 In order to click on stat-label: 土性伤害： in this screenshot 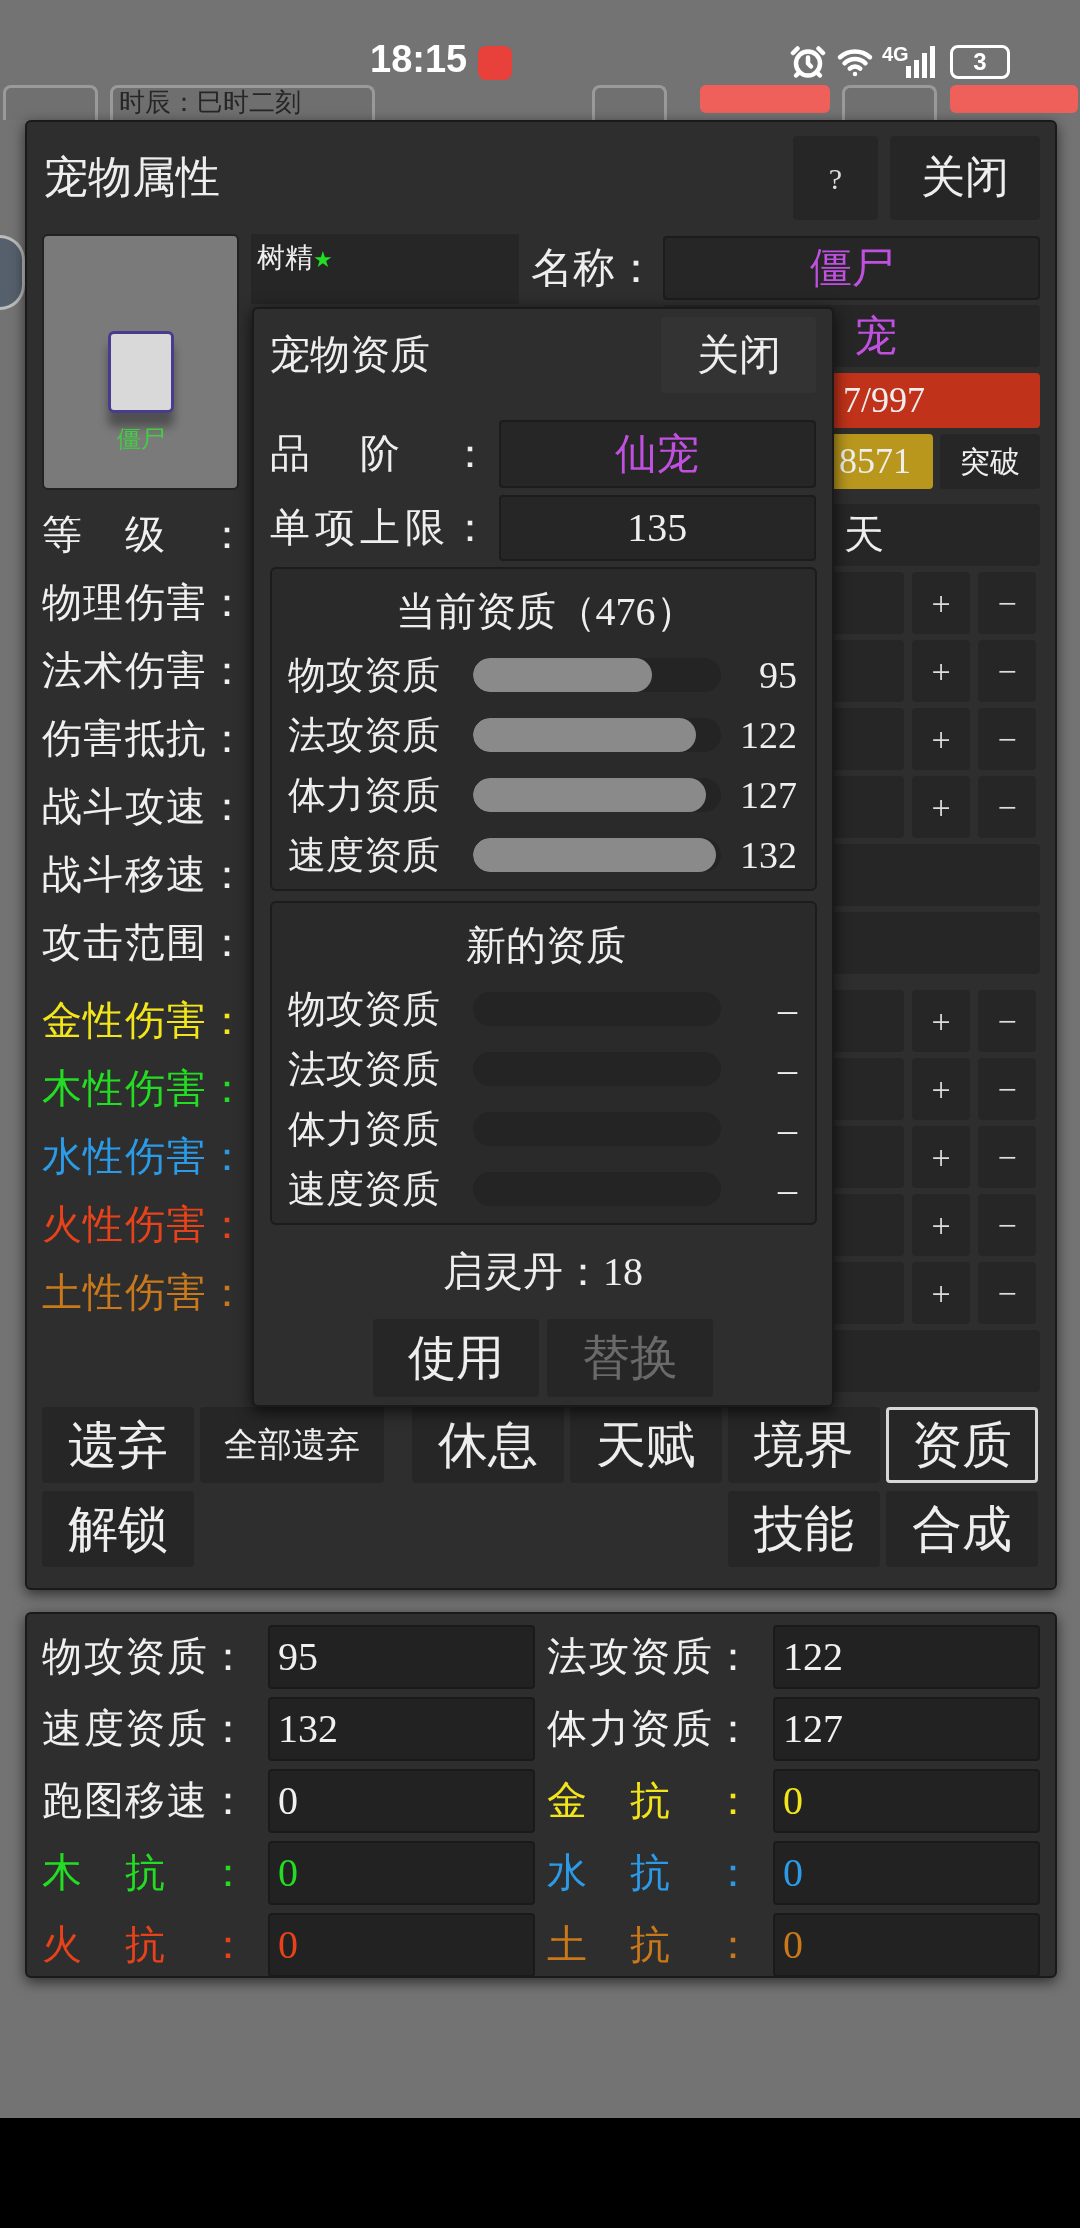, I will do `click(144, 1293)`.